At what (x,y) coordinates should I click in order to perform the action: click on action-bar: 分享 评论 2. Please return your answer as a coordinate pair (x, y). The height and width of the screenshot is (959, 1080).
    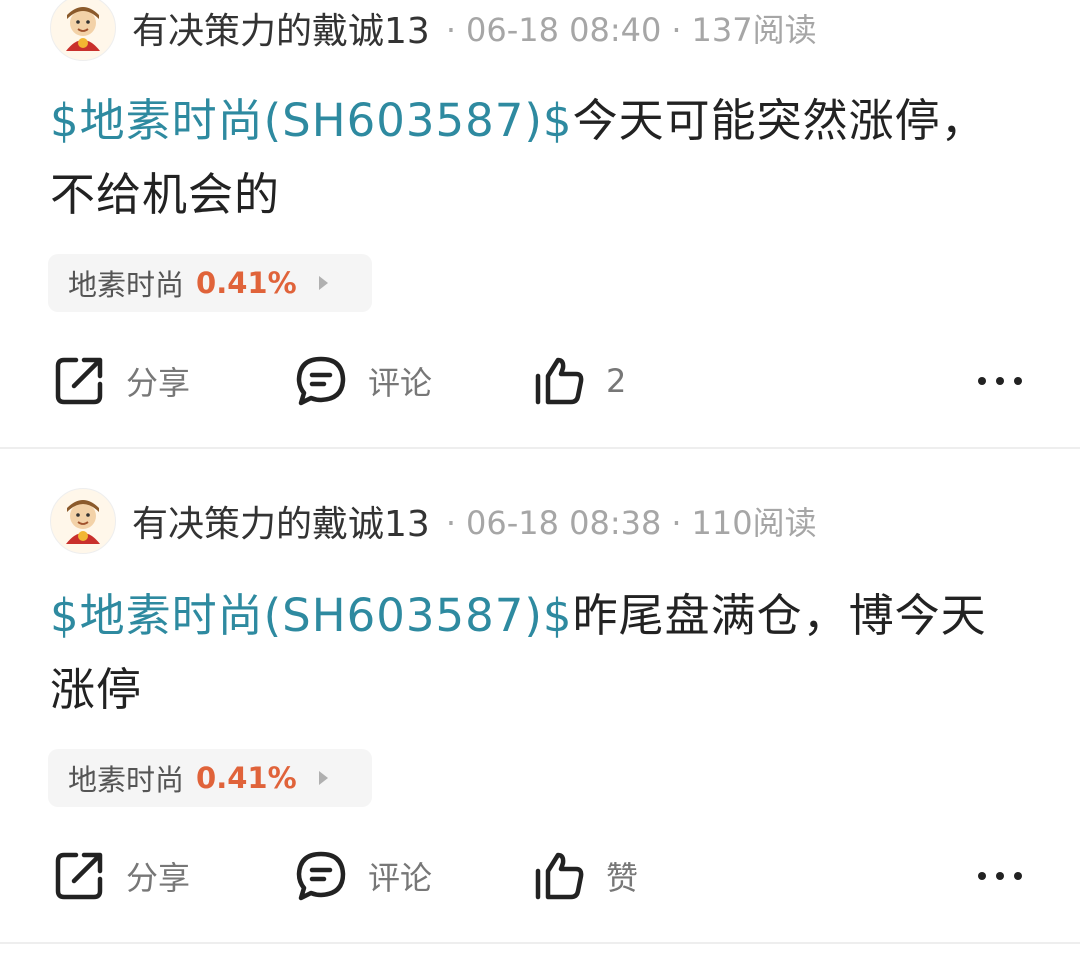
    Looking at the image, I should click on (540, 381).